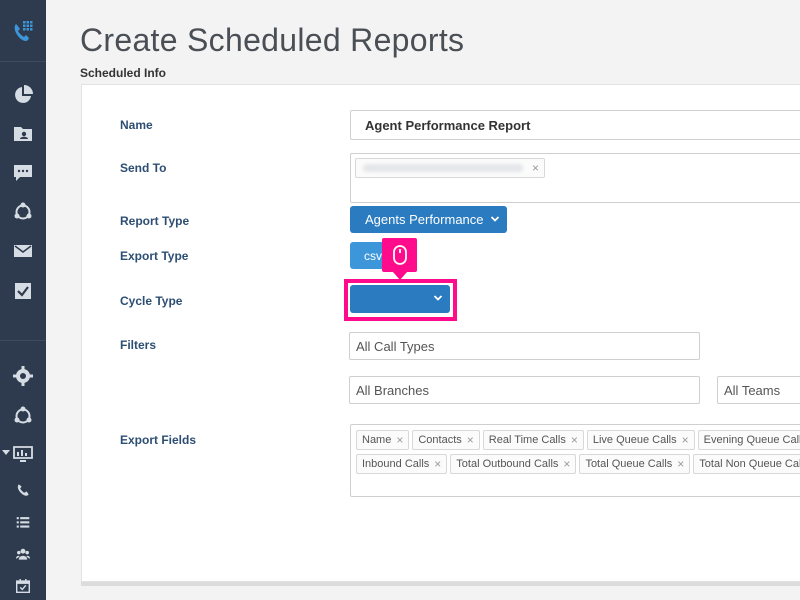 The image size is (800, 600). I want to click on section-label: Scheduled Info, so click(123, 73).